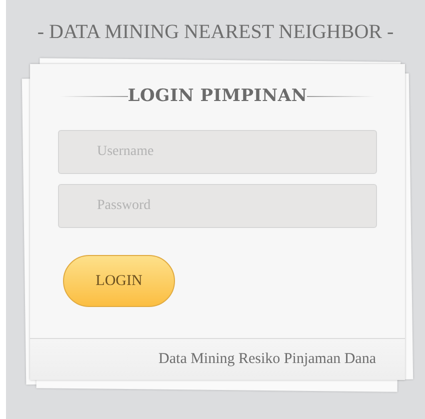  I want to click on login-button: LOGIN, so click(119, 281).